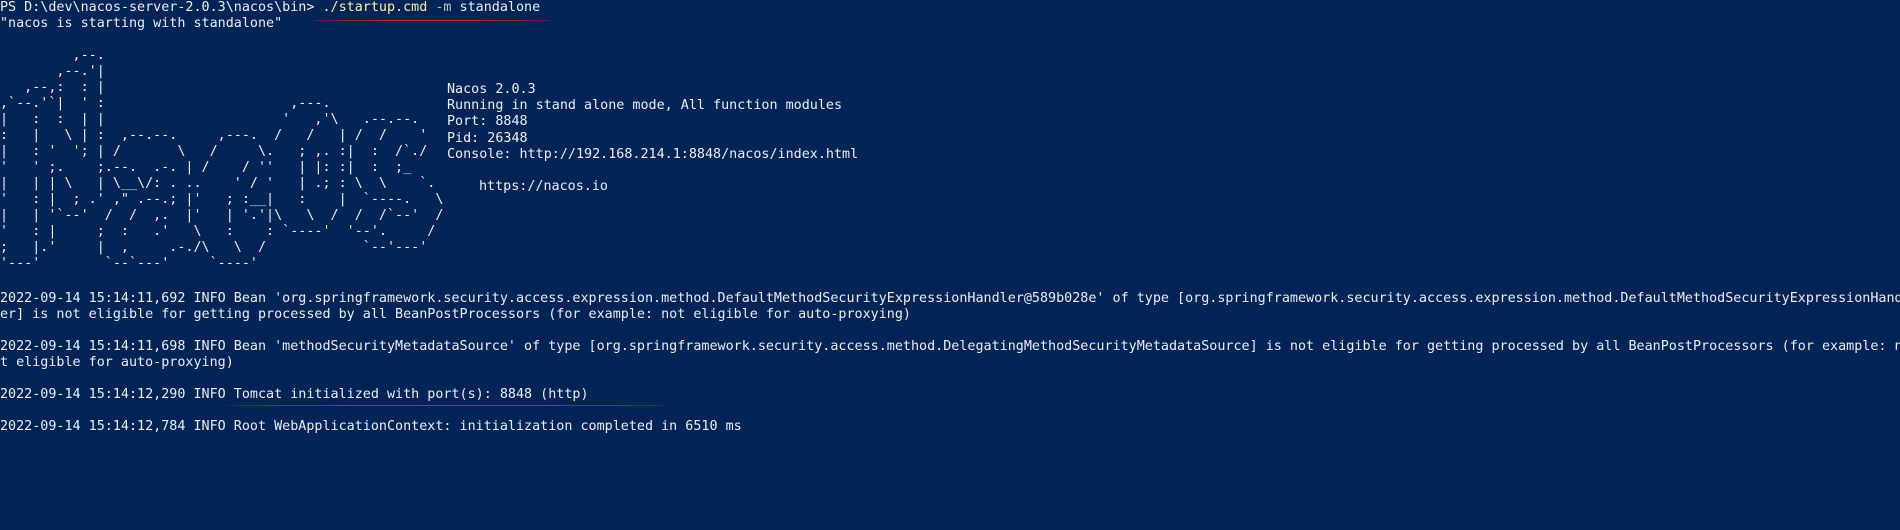 The image size is (1900, 530). What do you see at coordinates (375, 7) in the screenshot?
I see `command-text: ./startup.cmd` at bounding box center [375, 7].